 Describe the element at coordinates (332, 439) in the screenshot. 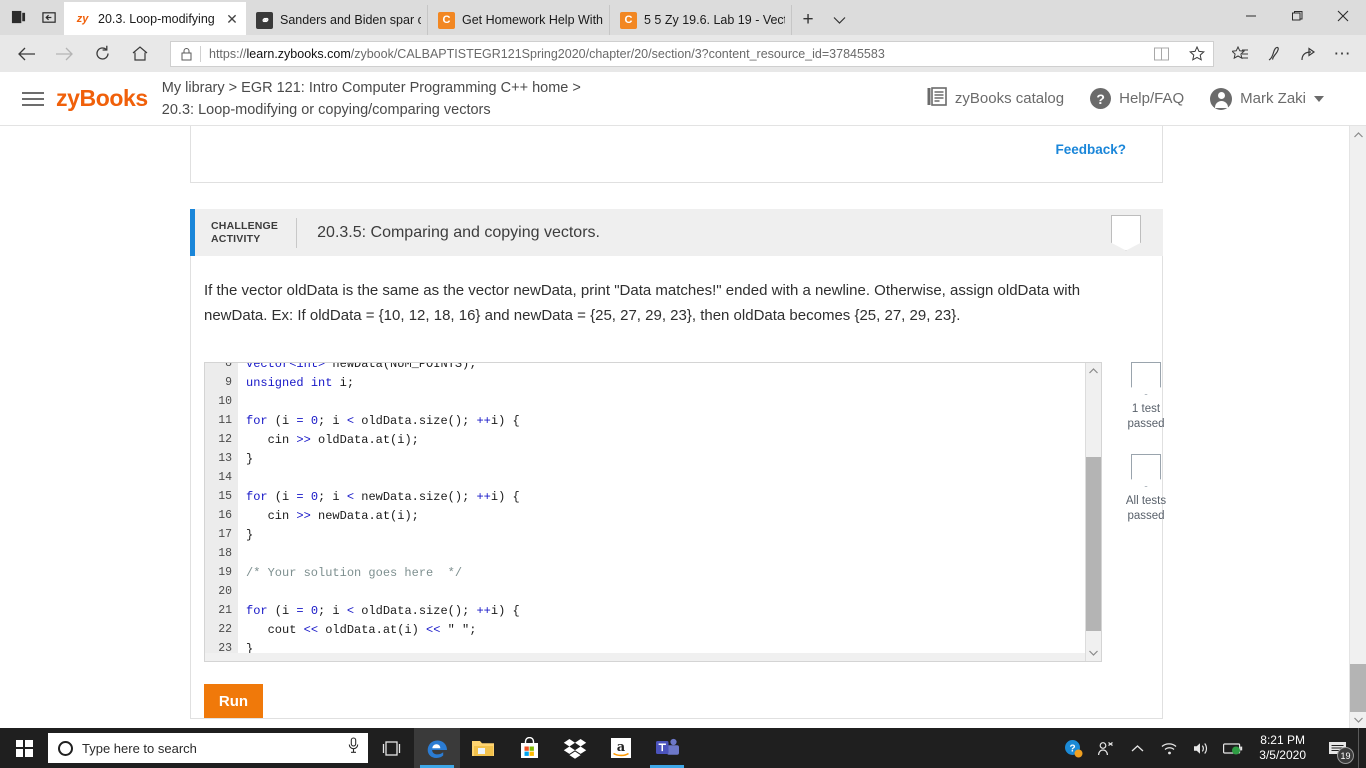

I see `line-source: cin >> oldData.at(i);` at that location.